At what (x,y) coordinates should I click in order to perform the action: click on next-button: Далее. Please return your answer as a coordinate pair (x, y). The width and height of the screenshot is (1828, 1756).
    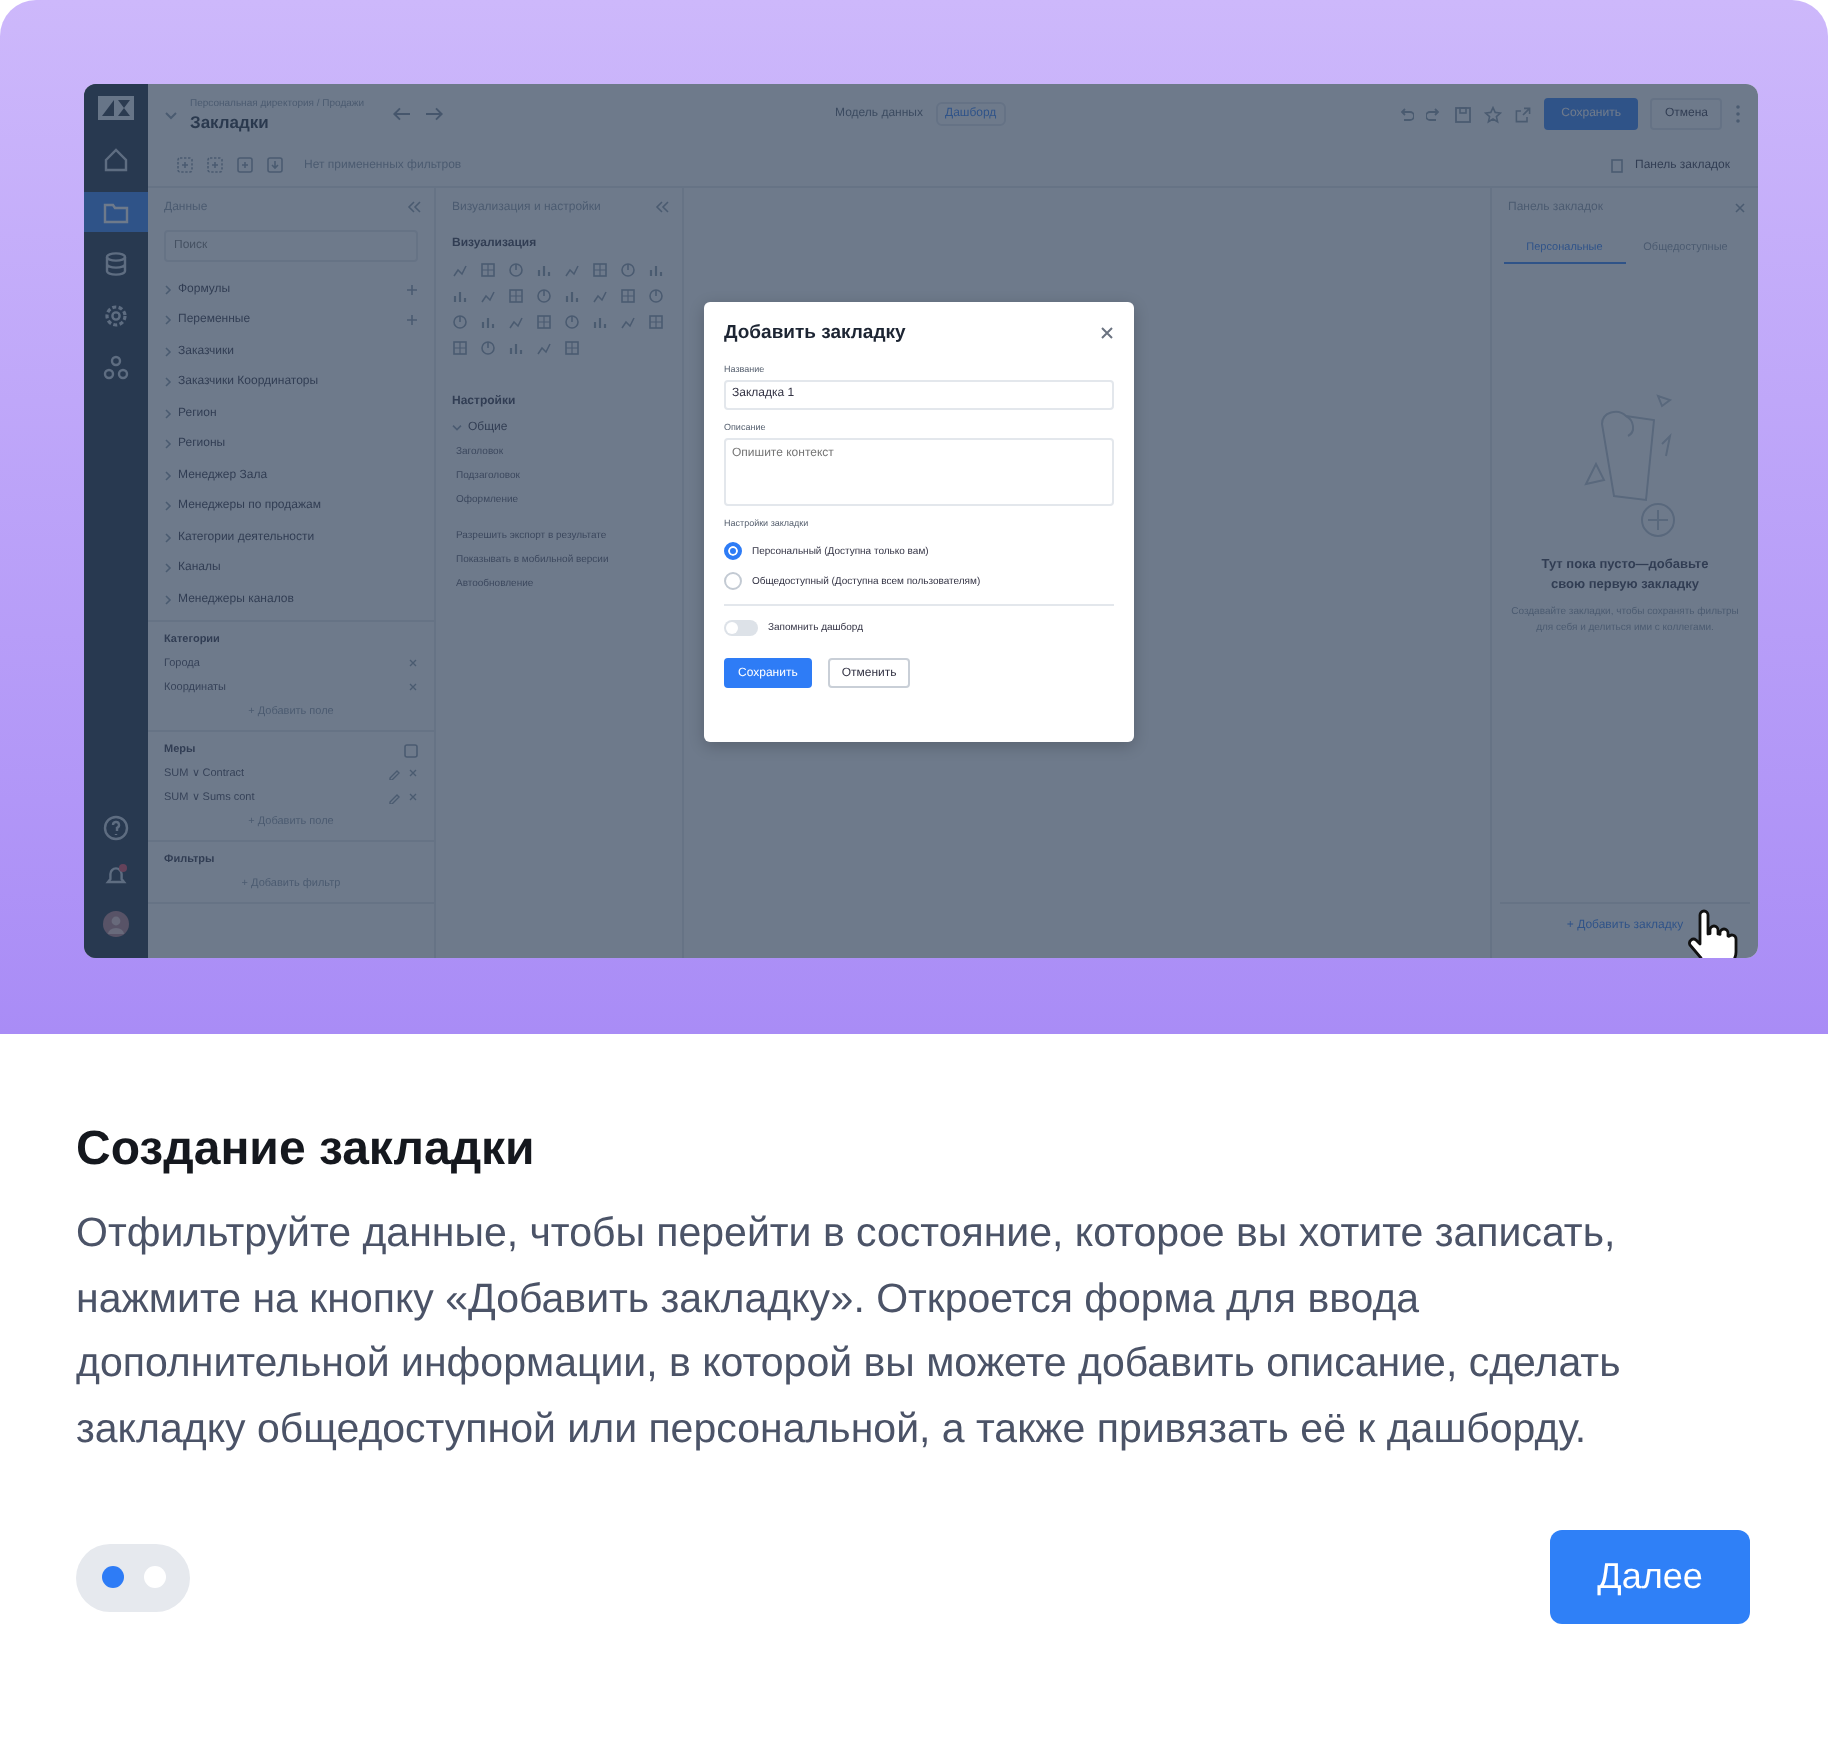
    Looking at the image, I should click on (1650, 1577).